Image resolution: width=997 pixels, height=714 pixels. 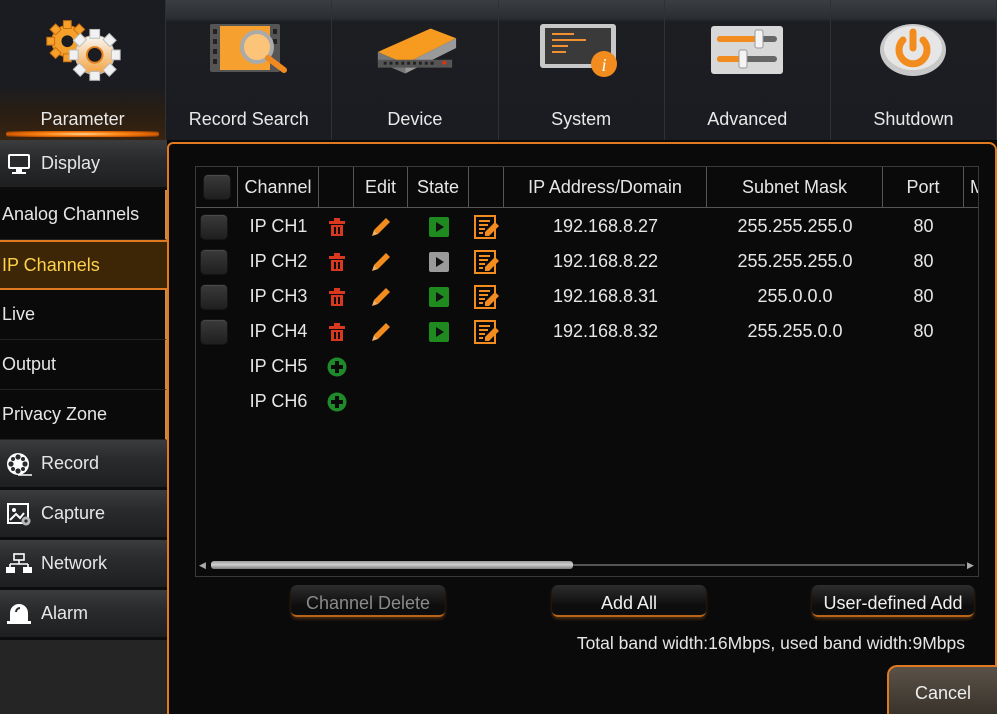 I want to click on sidebar-item-label: Display, so click(x=71, y=163).